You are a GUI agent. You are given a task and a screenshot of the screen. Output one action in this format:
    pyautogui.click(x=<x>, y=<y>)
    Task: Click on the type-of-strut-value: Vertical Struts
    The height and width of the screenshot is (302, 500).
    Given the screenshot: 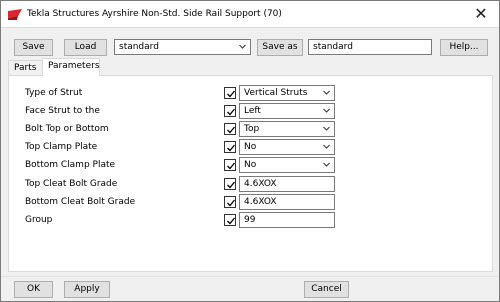 What is the action you would take?
    pyautogui.click(x=276, y=93)
    